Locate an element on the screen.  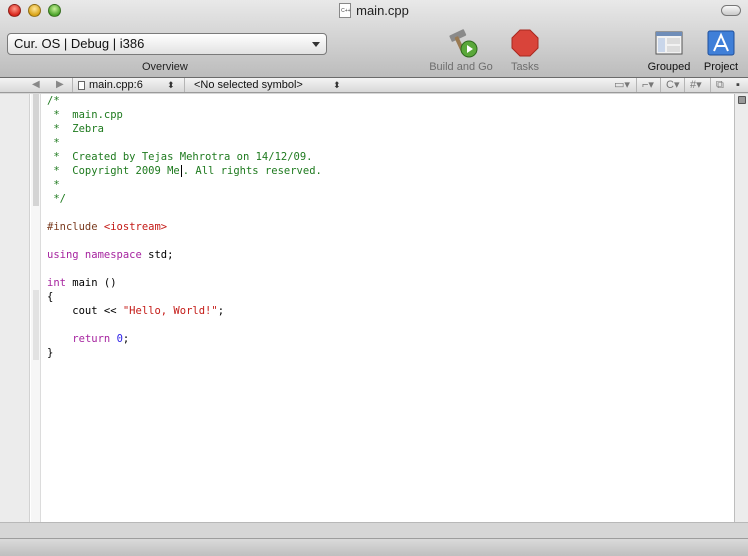
vertical-scrollbar is located at coordinates (741, 308).